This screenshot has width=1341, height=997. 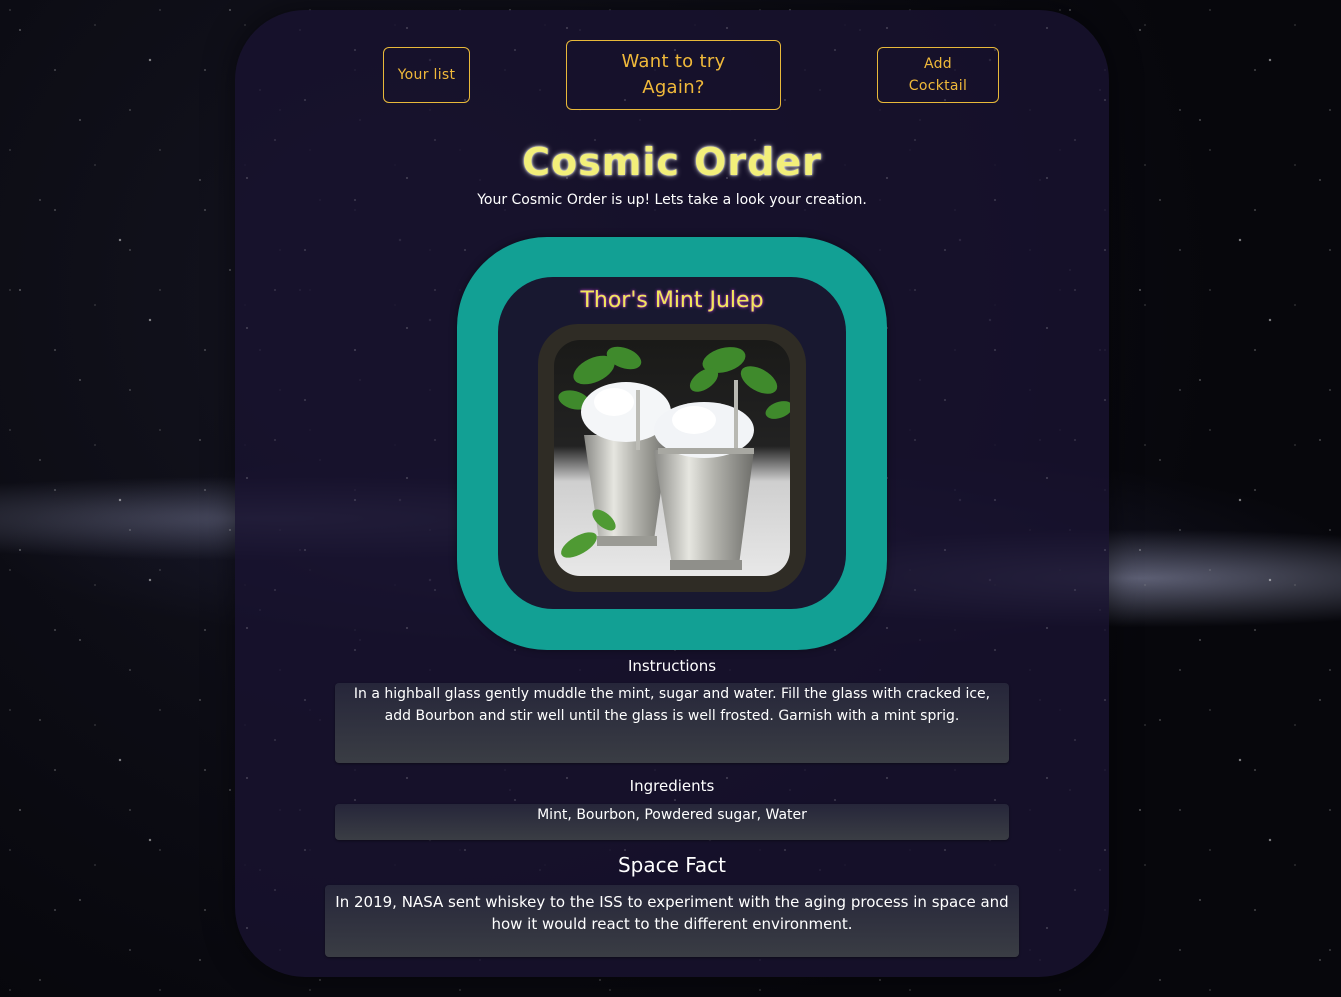 What do you see at coordinates (673, 75) in the screenshot?
I see `try-again-button: Want to try Again?` at bounding box center [673, 75].